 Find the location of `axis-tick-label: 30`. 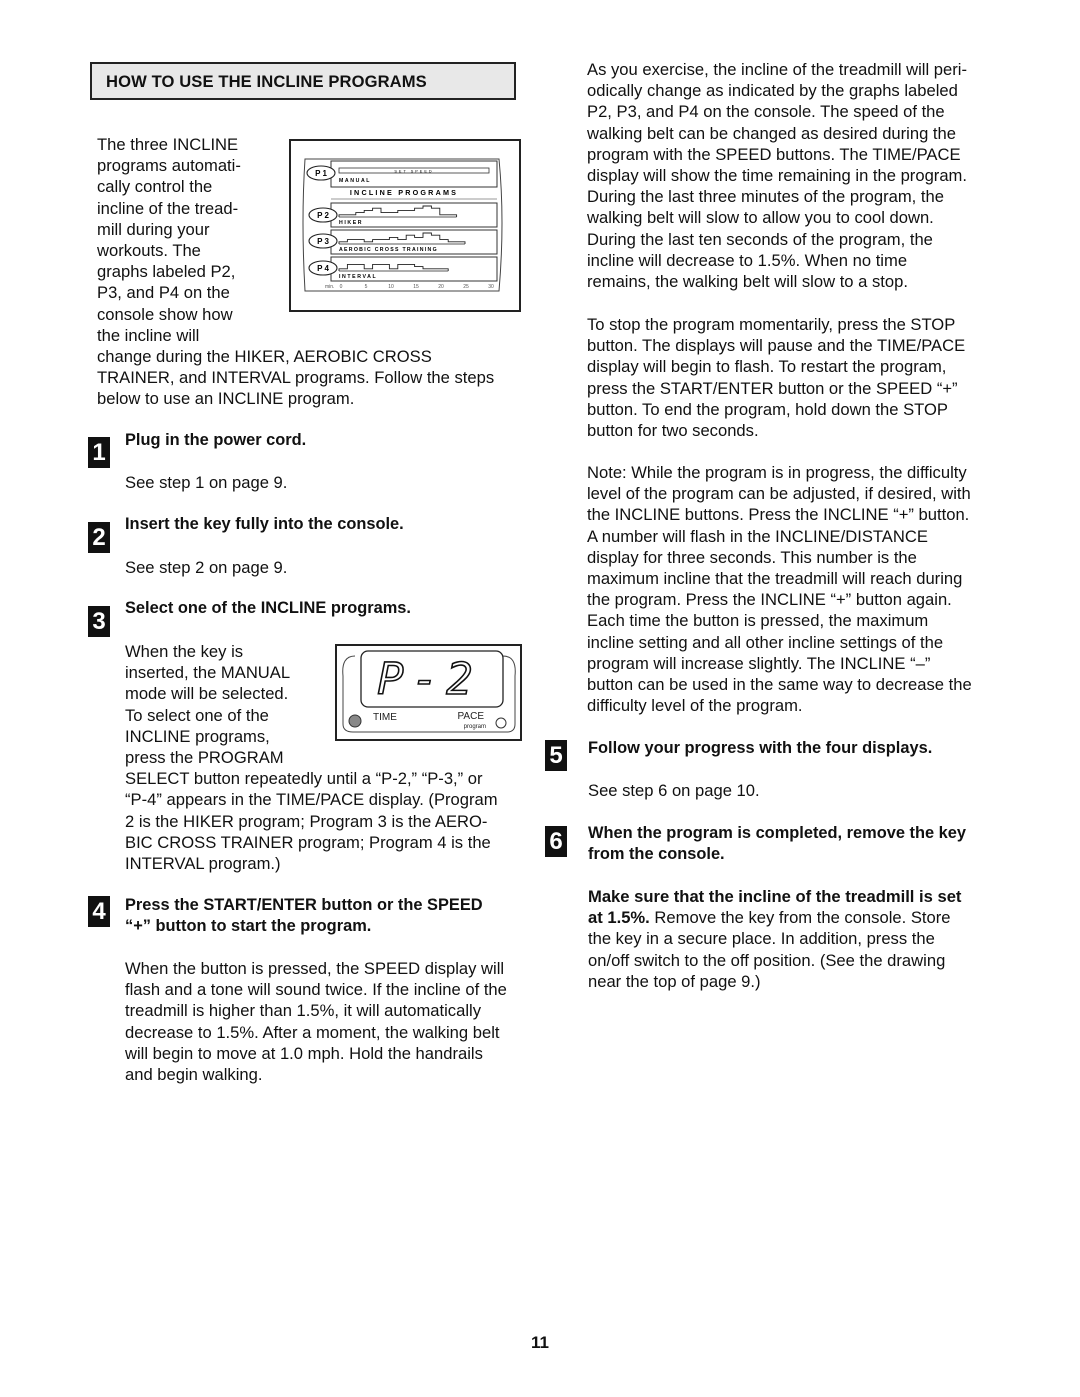

axis-tick-label: 30 is located at coordinates (491, 287).